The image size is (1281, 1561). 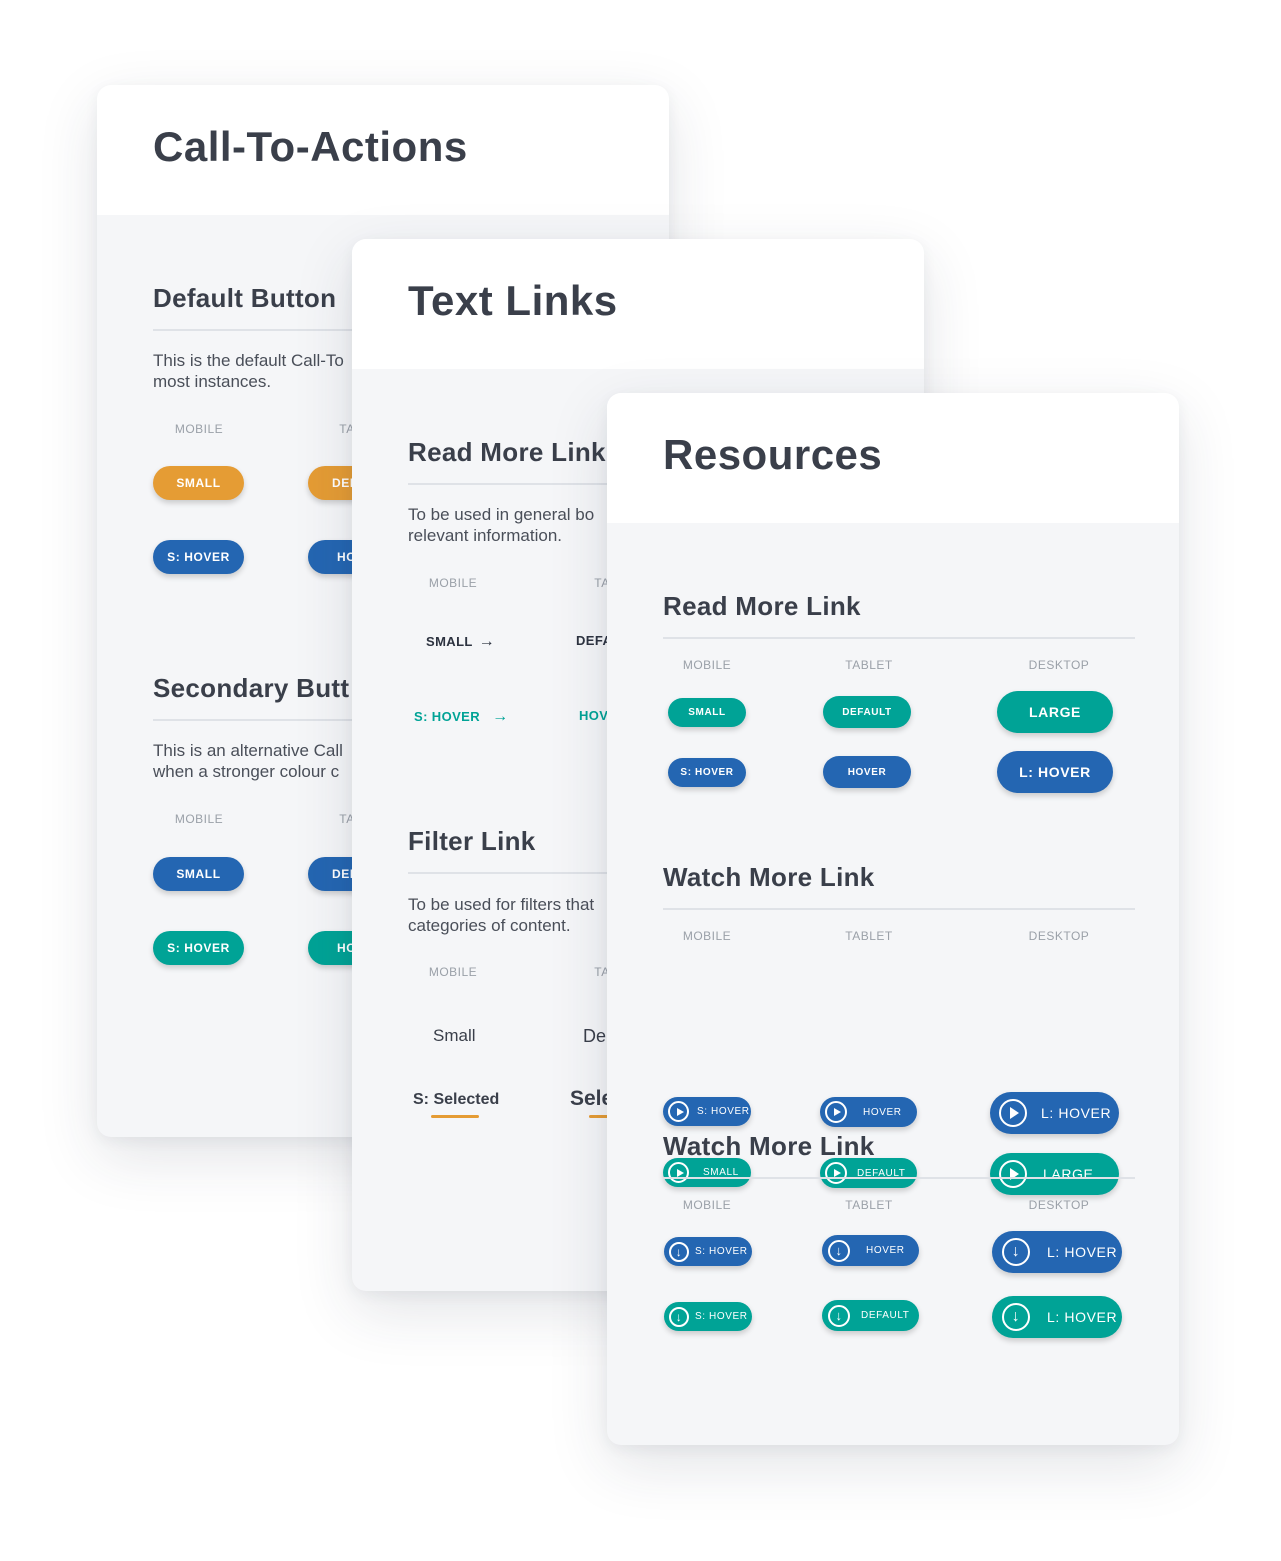 What do you see at coordinates (248, 750) in the screenshot?
I see `description-line: This is an alternative Call` at bounding box center [248, 750].